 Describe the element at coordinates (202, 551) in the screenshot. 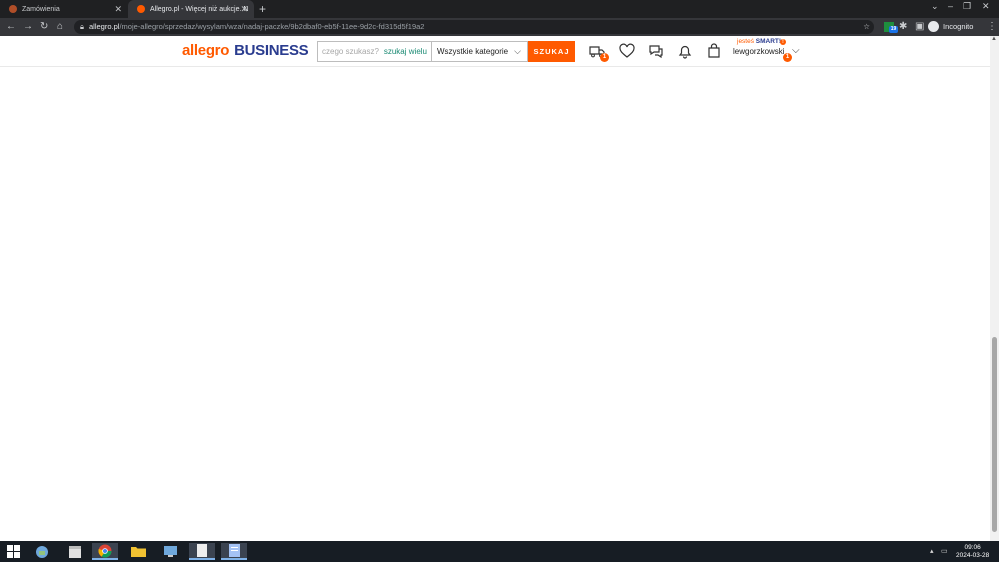

I see `taskbar-document-icon` at that location.